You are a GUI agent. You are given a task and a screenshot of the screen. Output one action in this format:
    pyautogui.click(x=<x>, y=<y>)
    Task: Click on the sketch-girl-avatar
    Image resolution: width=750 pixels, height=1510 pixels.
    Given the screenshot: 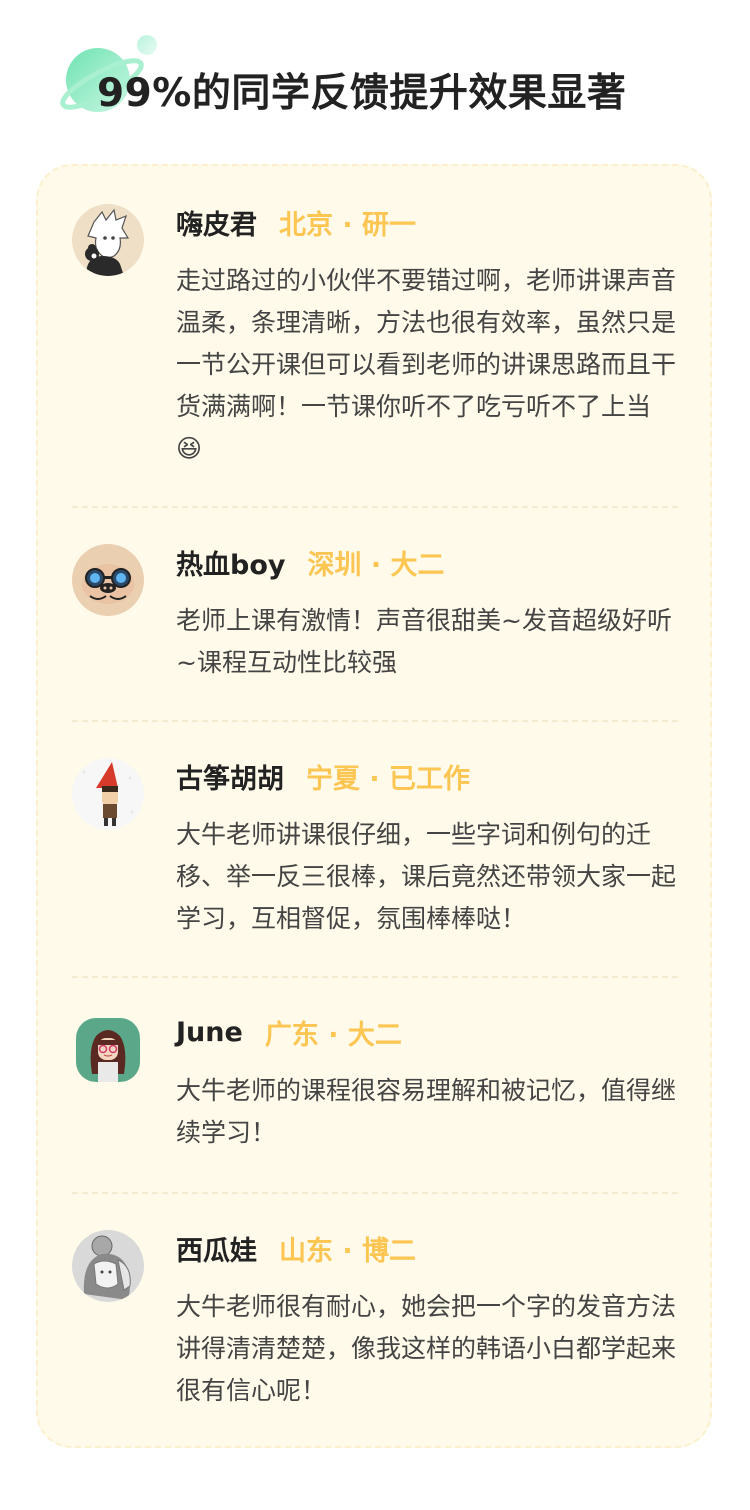 What is the action you would take?
    pyautogui.click(x=108, y=1266)
    